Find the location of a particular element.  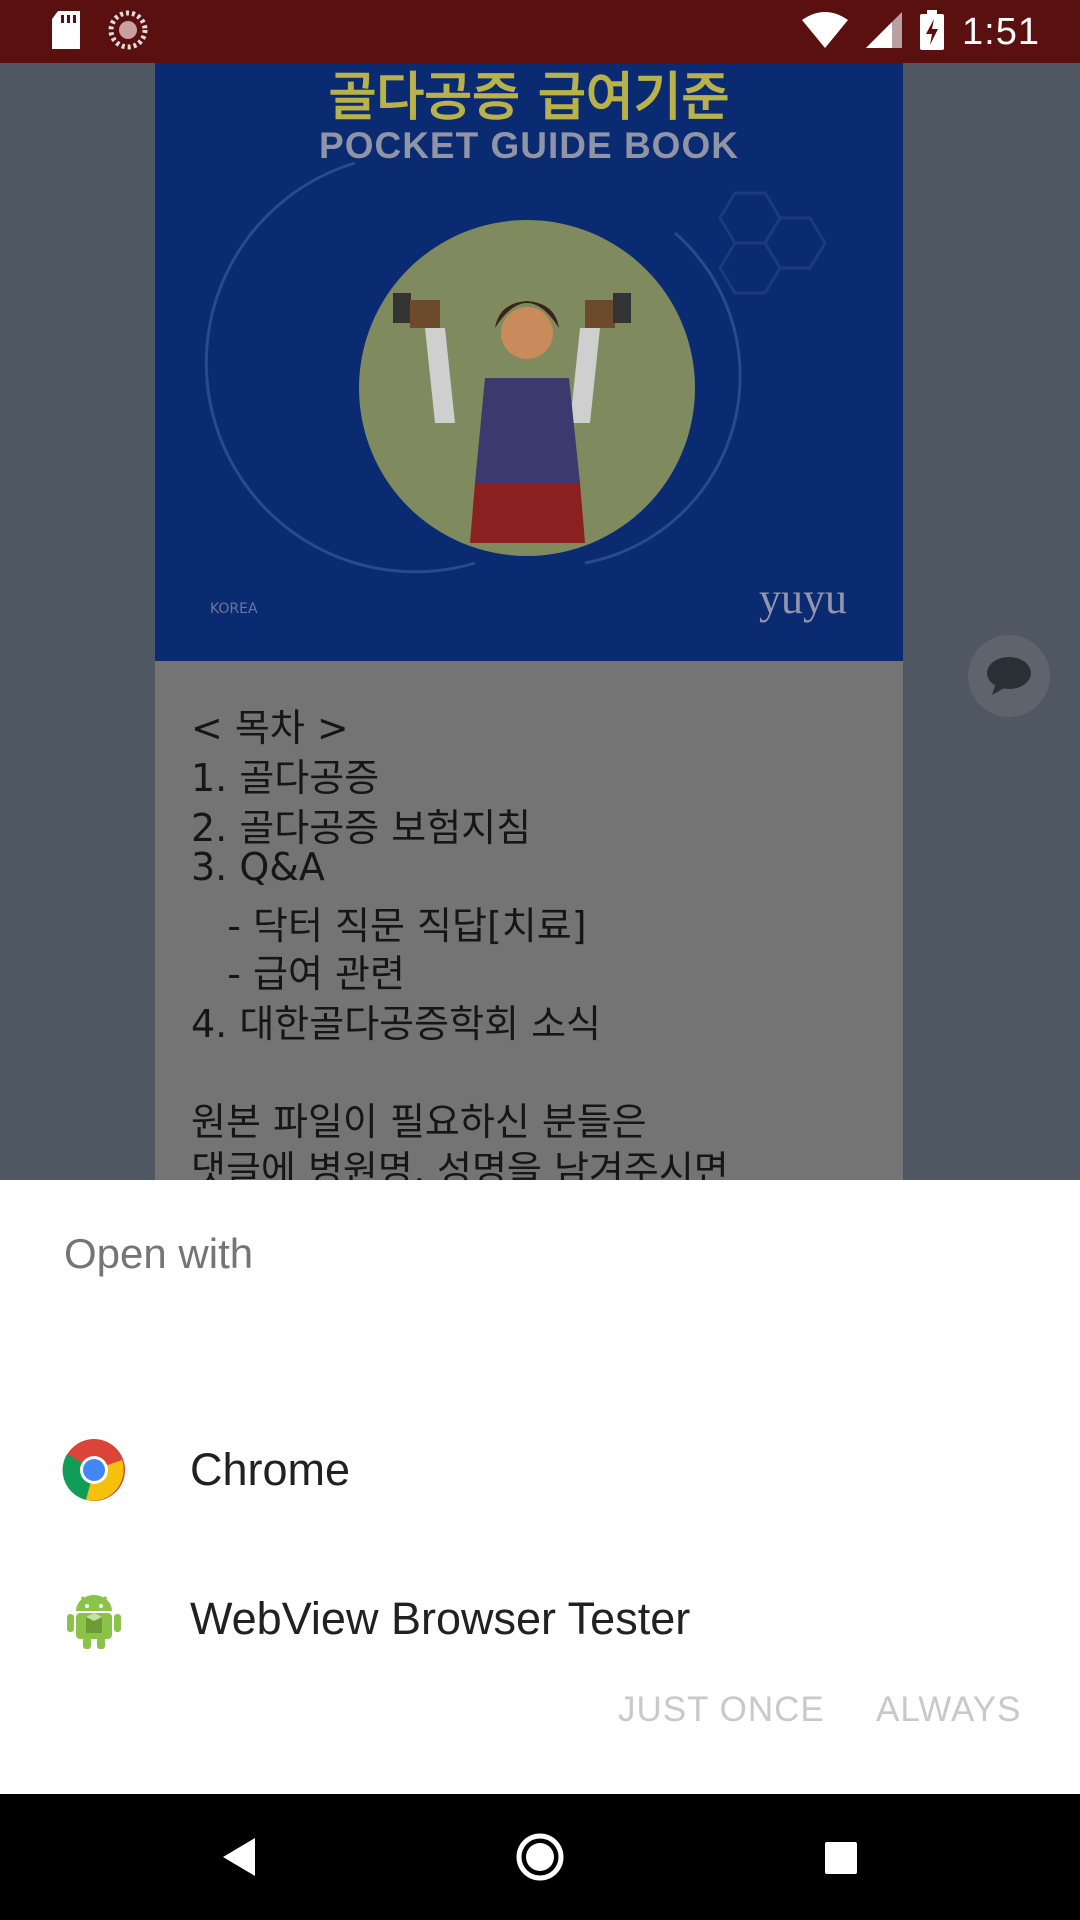

post-text-line: 댓글에 병원명, 성명을 남겨주시면 is located at coordinates (460, 1164).